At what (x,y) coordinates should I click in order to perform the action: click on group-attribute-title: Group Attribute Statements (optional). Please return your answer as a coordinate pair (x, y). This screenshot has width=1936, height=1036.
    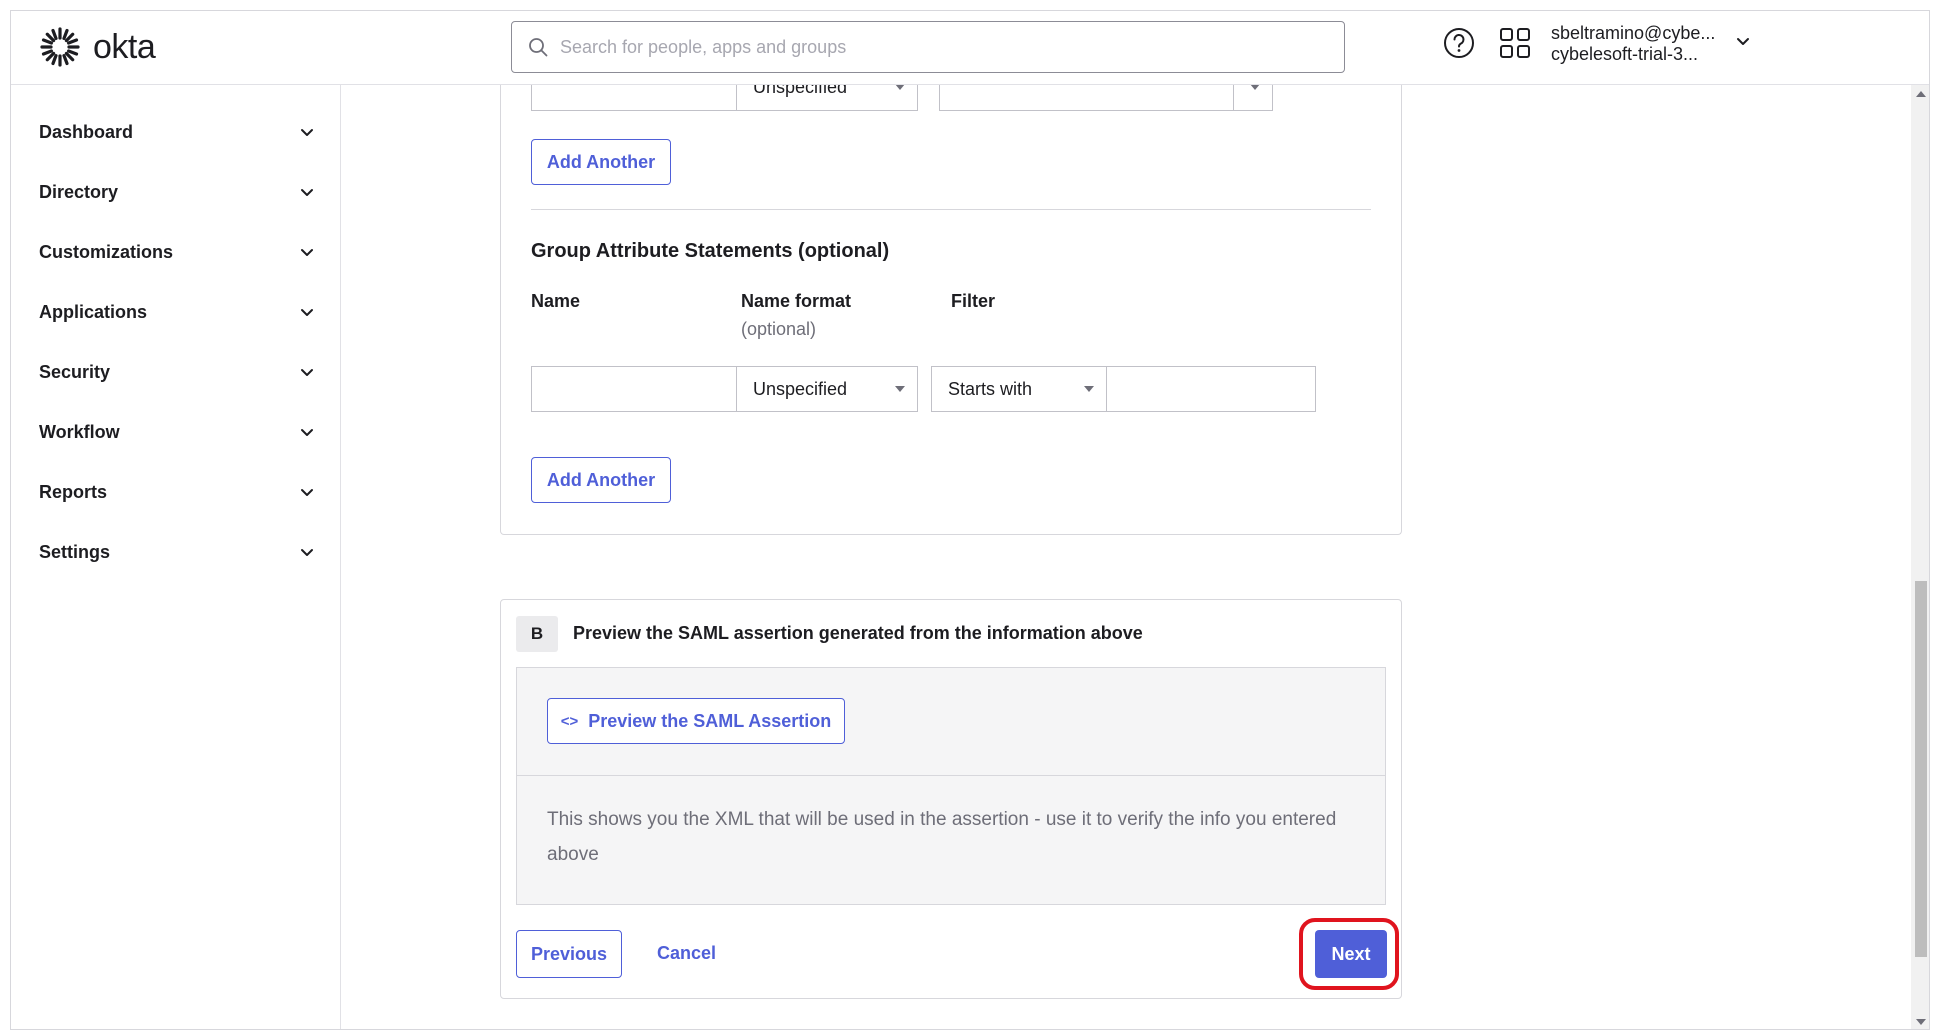
    Looking at the image, I should click on (710, 251).